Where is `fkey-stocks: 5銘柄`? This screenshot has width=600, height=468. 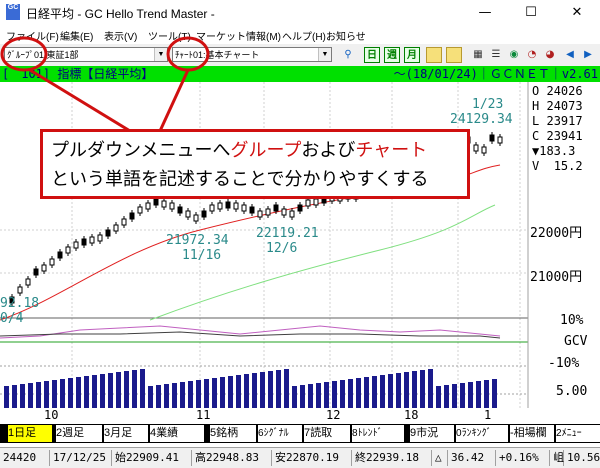 fkey-stocks: 5銘柄 is located at coordinates (233, 433).